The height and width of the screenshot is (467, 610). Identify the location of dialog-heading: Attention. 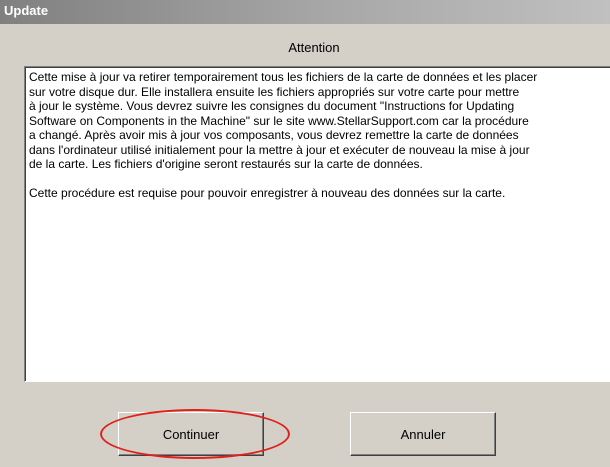
(314, 47).